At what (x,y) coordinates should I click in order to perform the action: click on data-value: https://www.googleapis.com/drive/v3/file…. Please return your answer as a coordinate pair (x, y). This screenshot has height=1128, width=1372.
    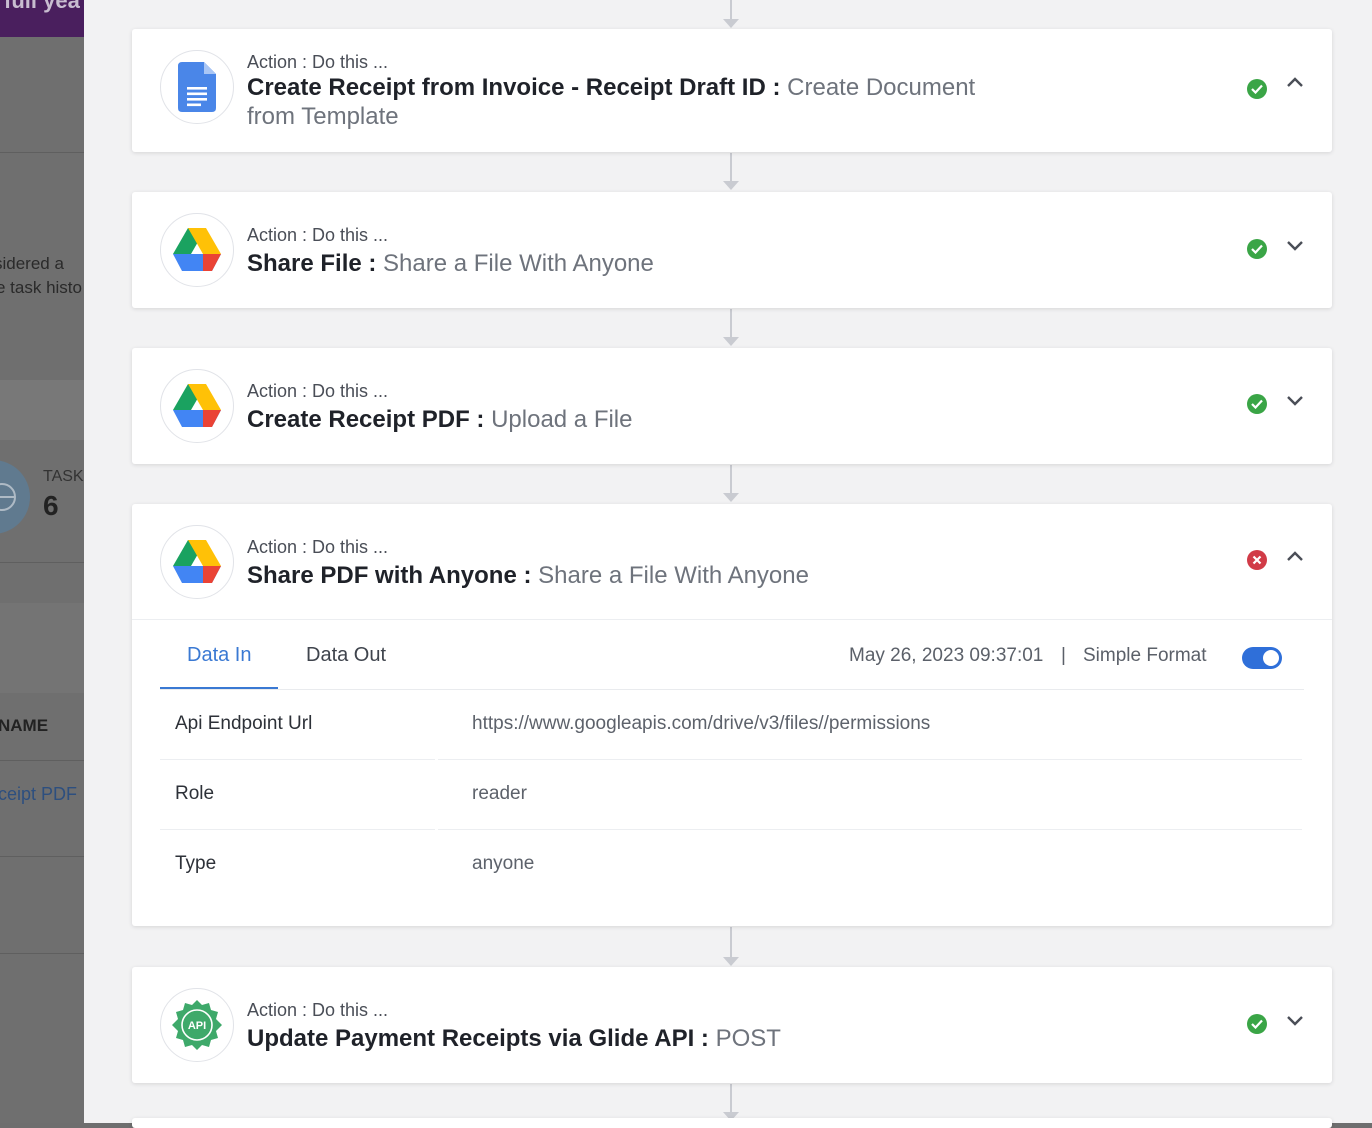
    Looking at the image, I should click on (701, 723).